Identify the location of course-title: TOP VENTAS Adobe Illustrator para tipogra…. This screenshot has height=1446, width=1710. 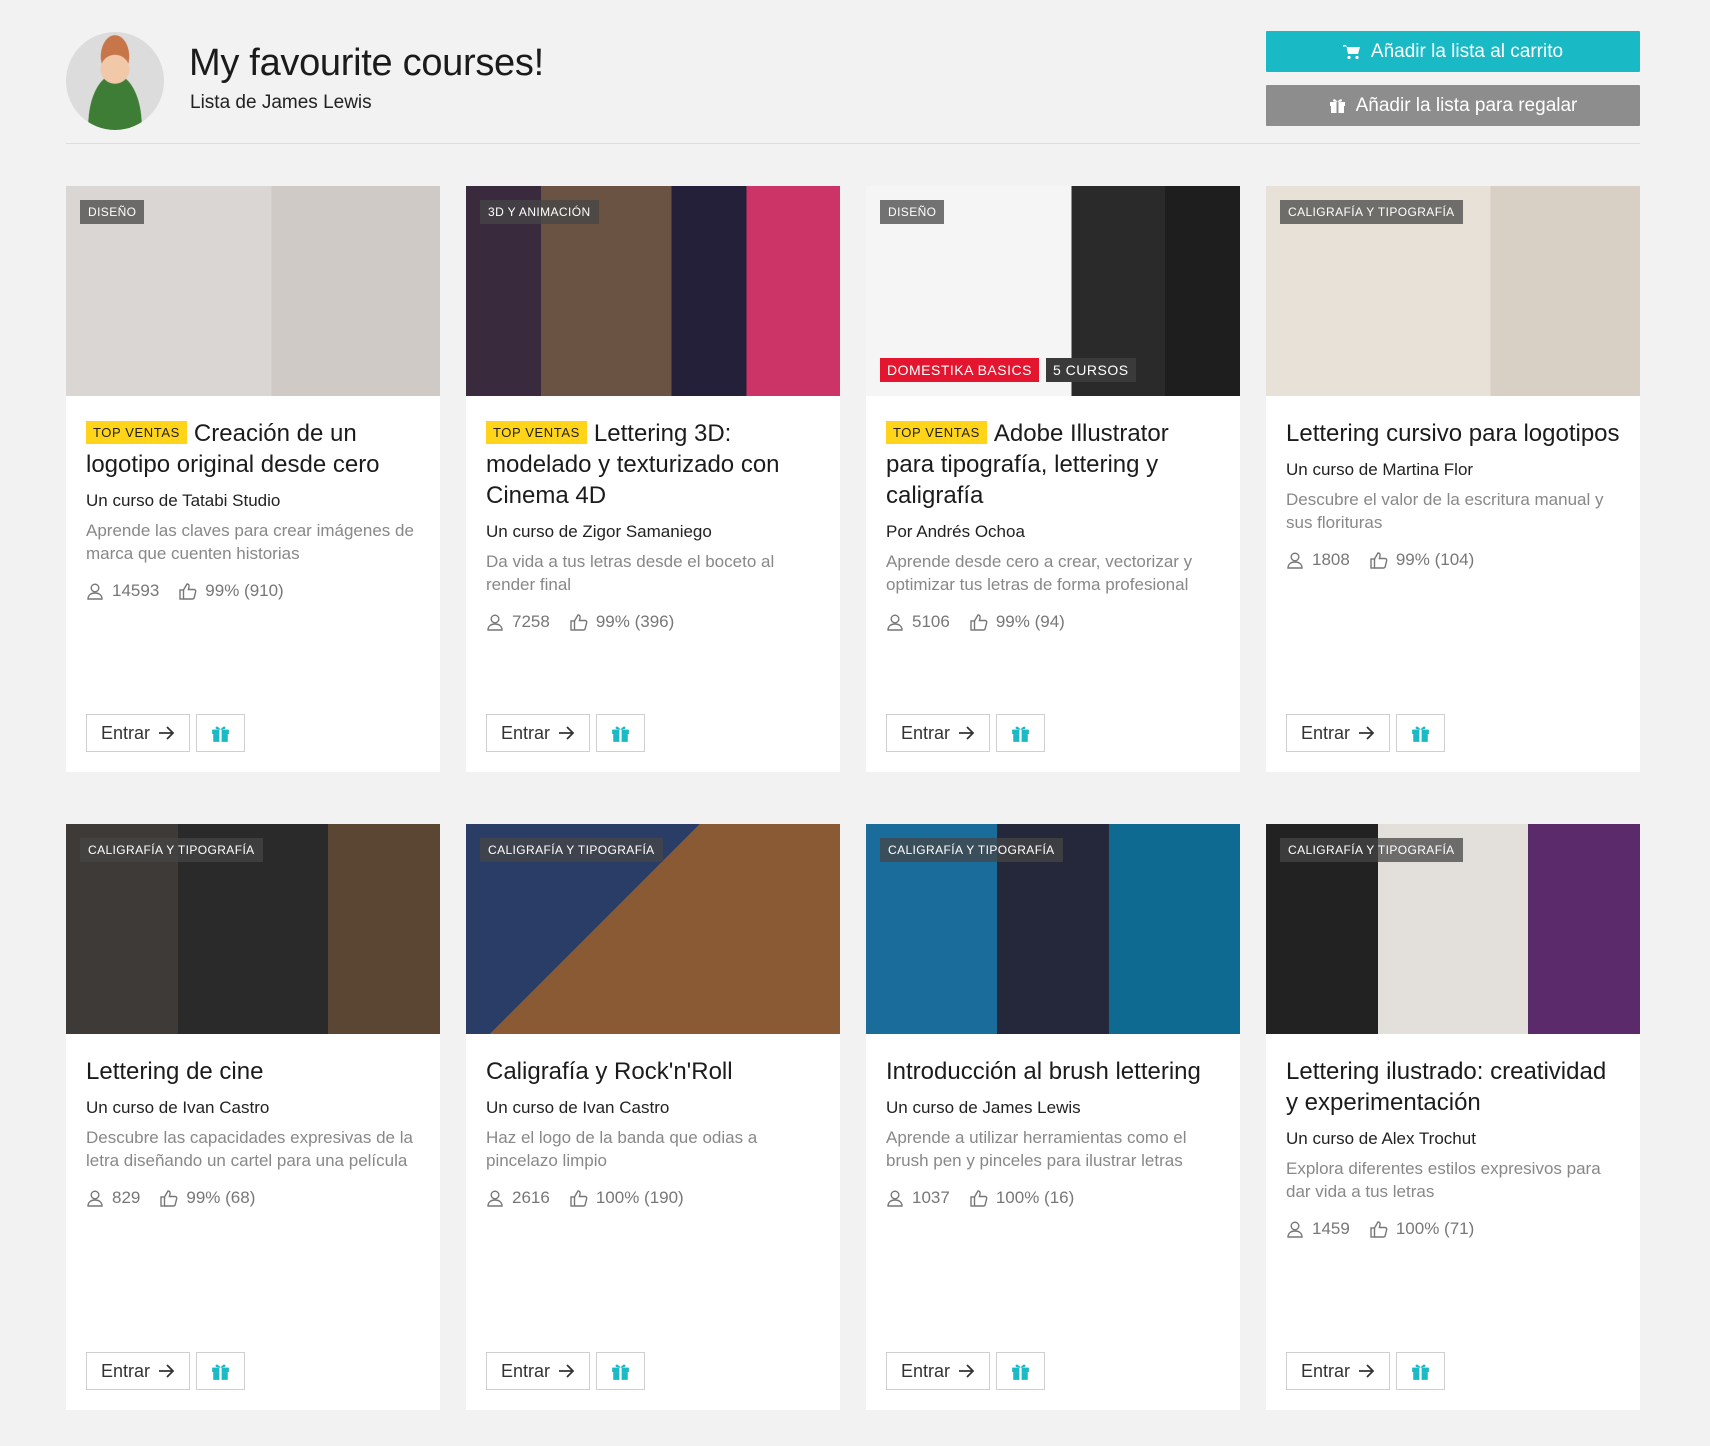
(1054, 464).